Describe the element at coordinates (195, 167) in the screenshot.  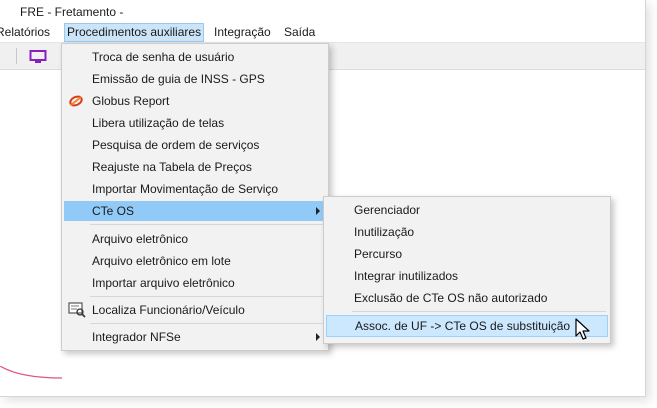
I see `menu-item-reajuste-precos: Reajuste na Tabela de Preços` at that location.